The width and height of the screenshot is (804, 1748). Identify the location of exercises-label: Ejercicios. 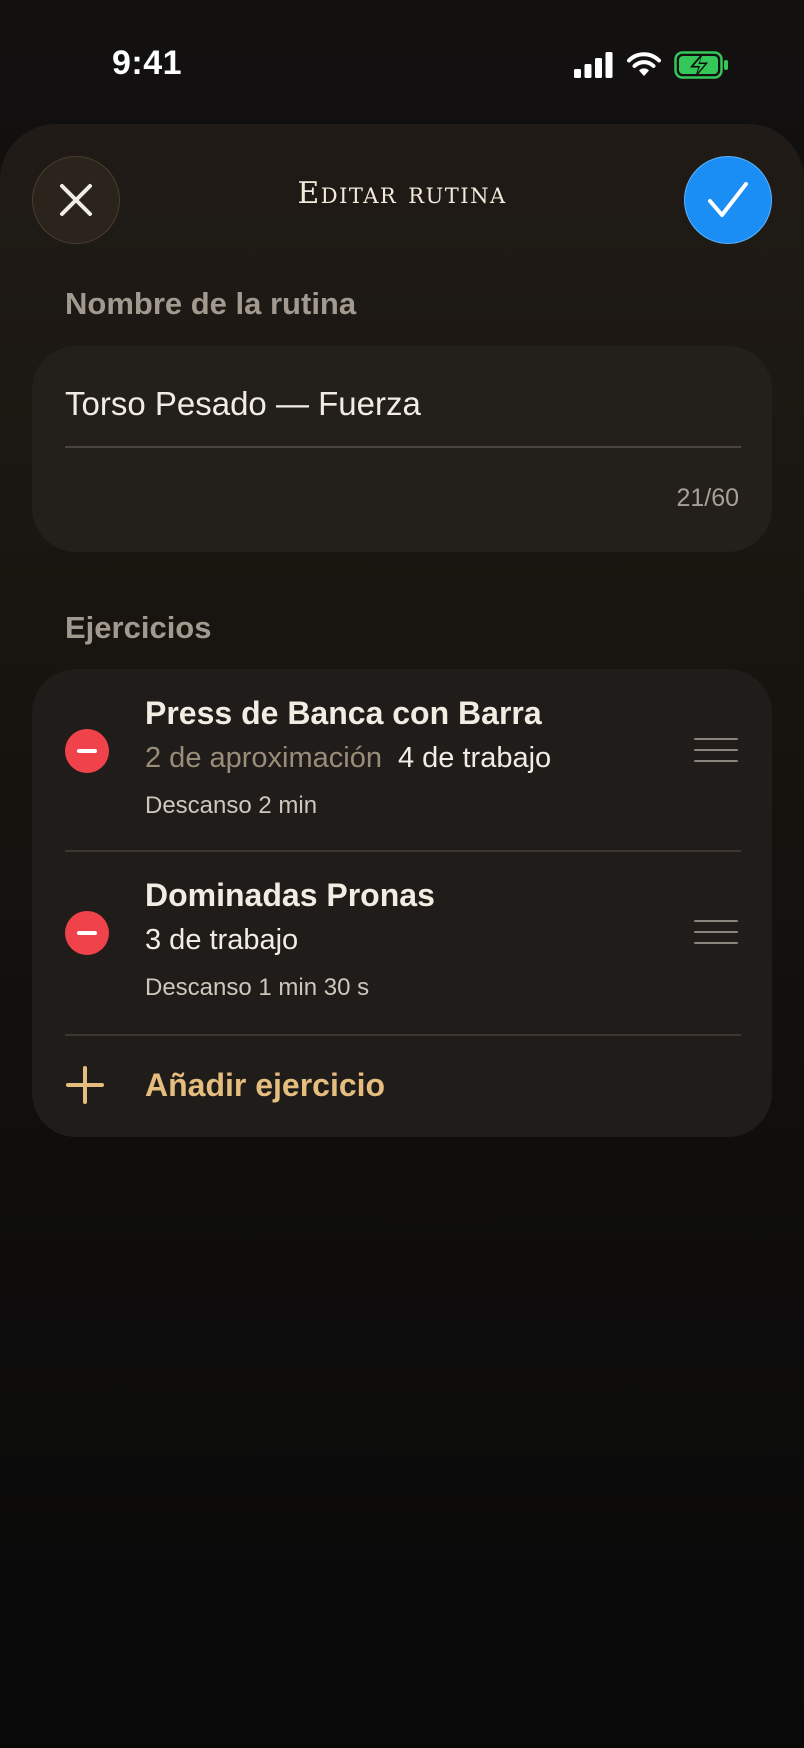
(138, 627).